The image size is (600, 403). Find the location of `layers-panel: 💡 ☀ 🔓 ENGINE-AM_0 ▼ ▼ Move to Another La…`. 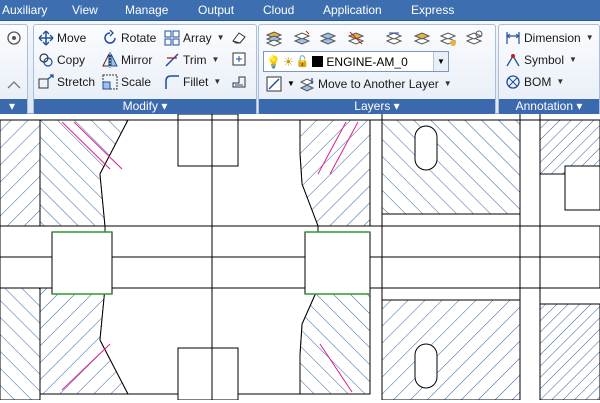

layers-panel: 💡 ☀ 🔓 ENGINE-AM_0 ▼ ▼ Move to Another La… is located at coordinates (377, 69).